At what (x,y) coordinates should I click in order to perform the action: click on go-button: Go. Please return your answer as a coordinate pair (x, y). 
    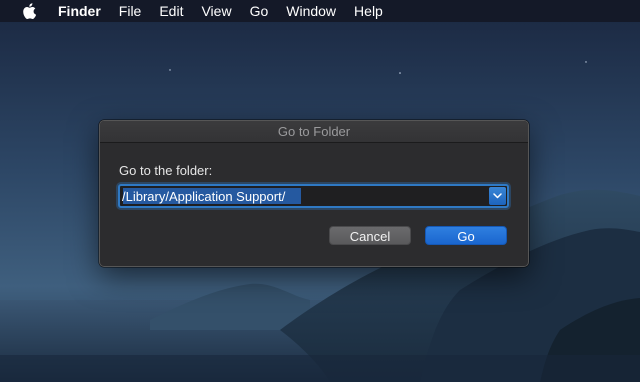
    Looking at the image, I should click on (466, 235).